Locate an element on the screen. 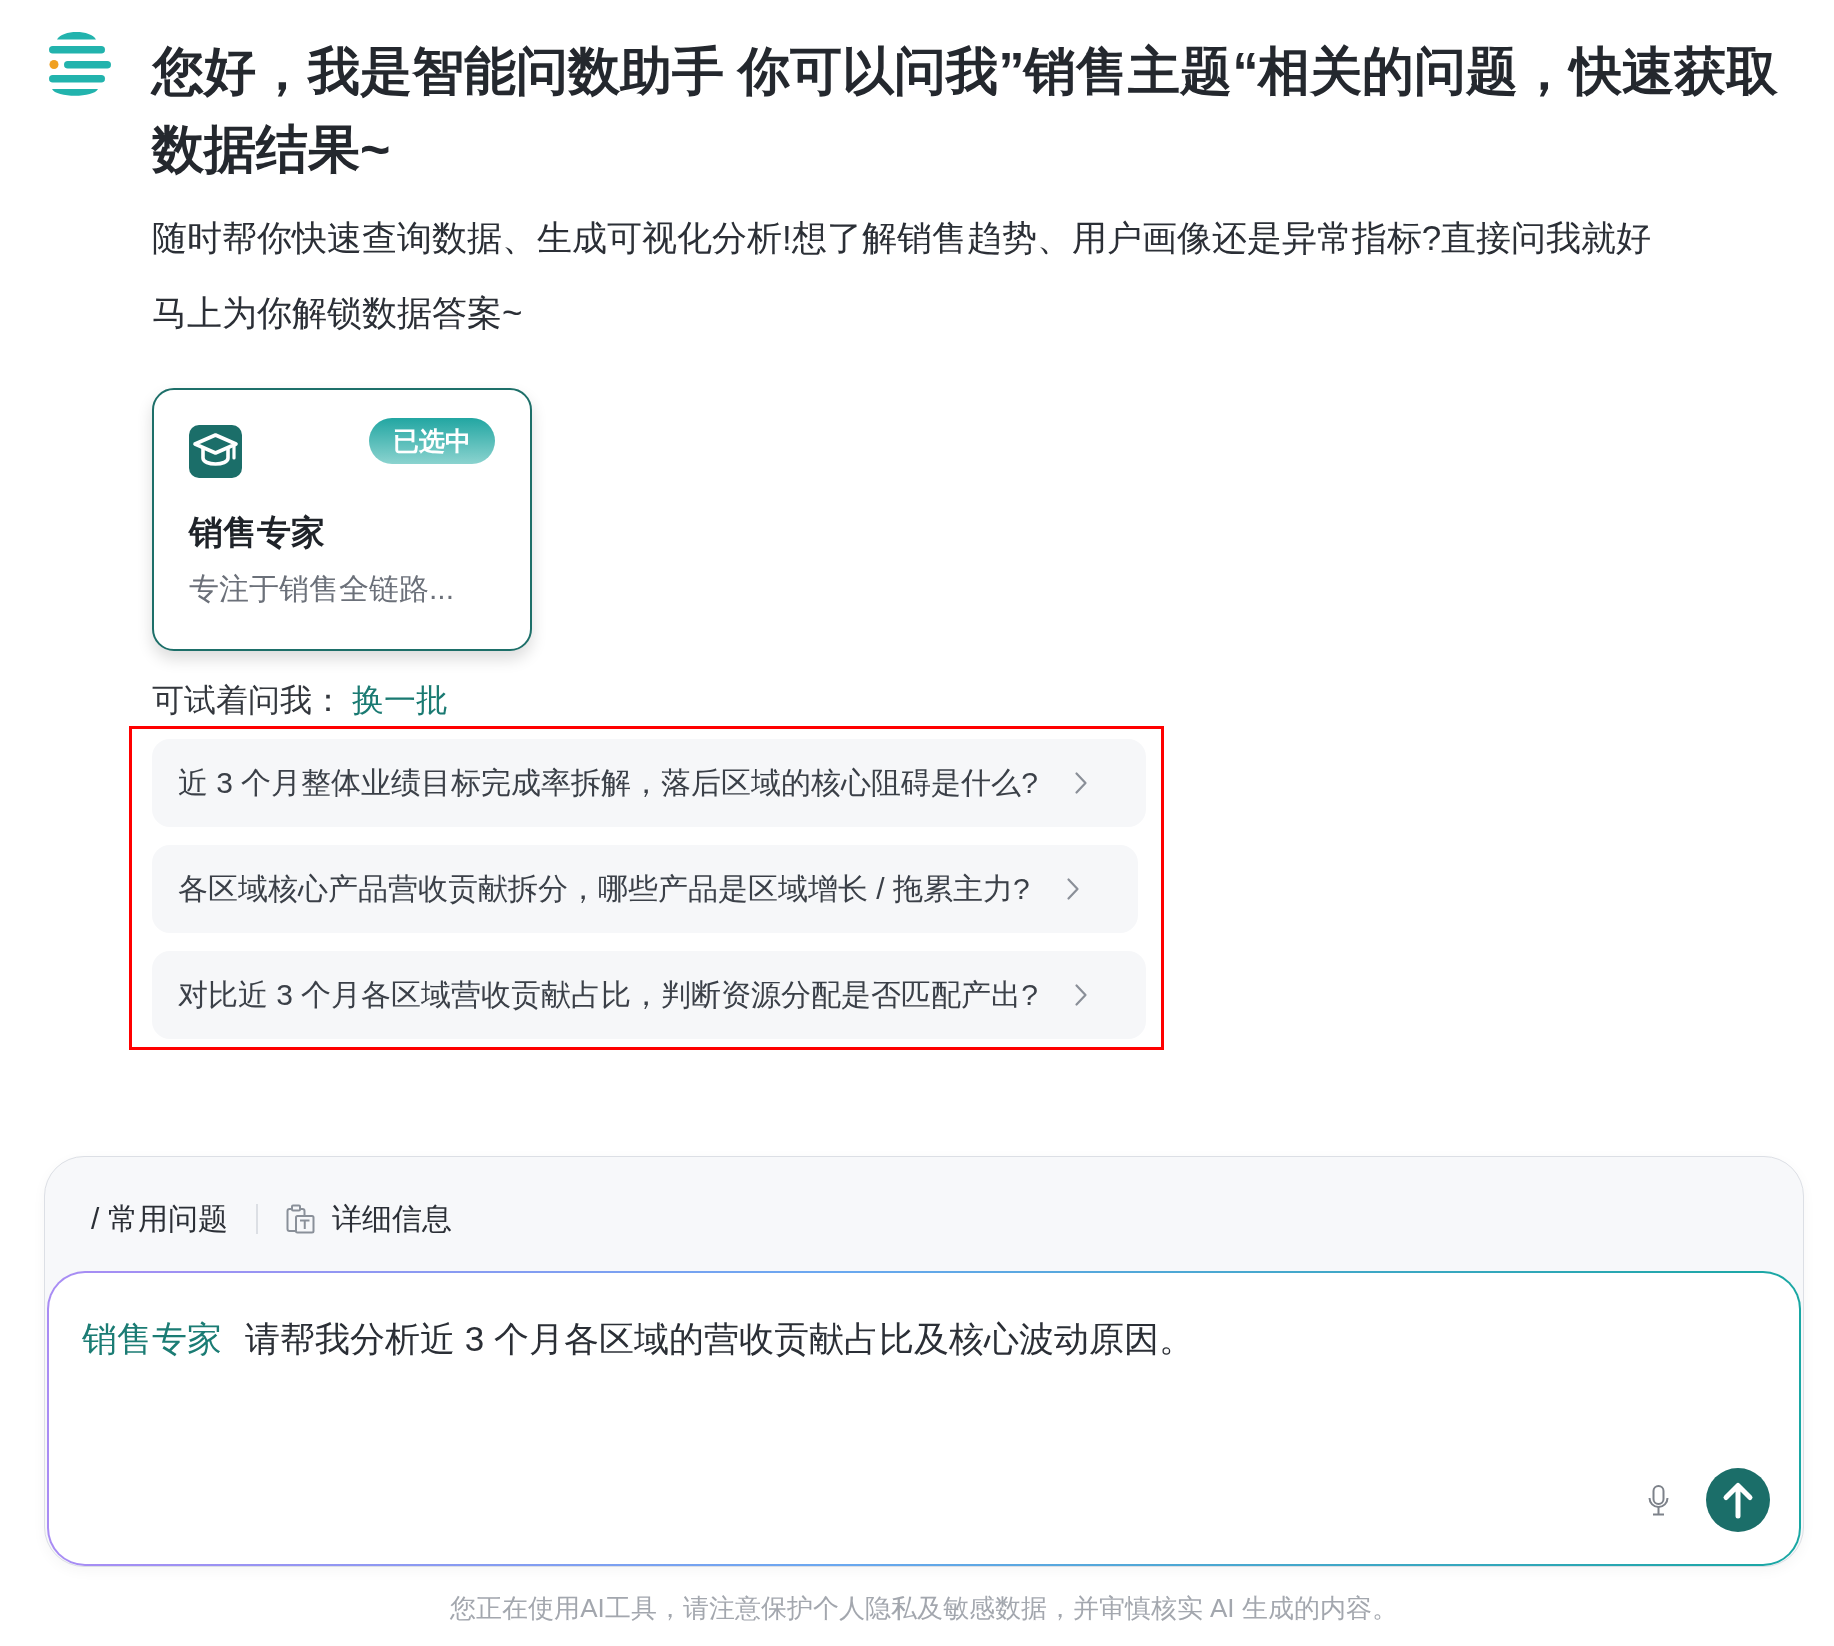 The height and width of the screenshot is (1646, 1834). suggestion-item: 对比近 3 个月各区域营收贡献占比，判断资源分配是否匹配产出? is located at coordinates (649, 995).